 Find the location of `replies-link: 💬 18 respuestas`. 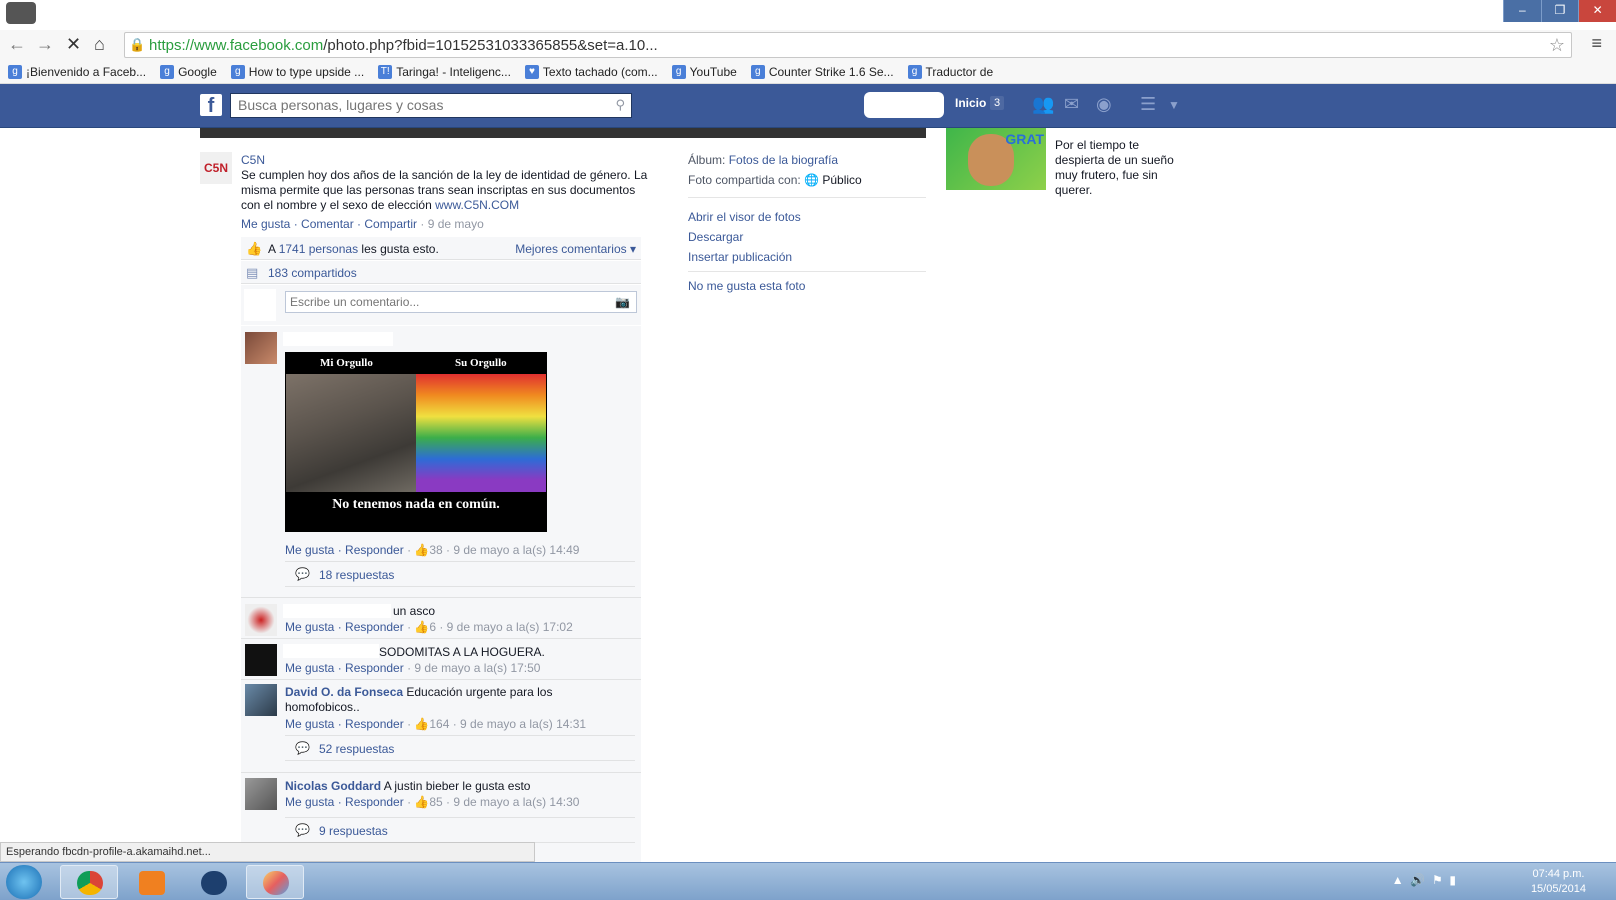

replies-link: 💬 18 respuestas is located at coordinates (460, 574).